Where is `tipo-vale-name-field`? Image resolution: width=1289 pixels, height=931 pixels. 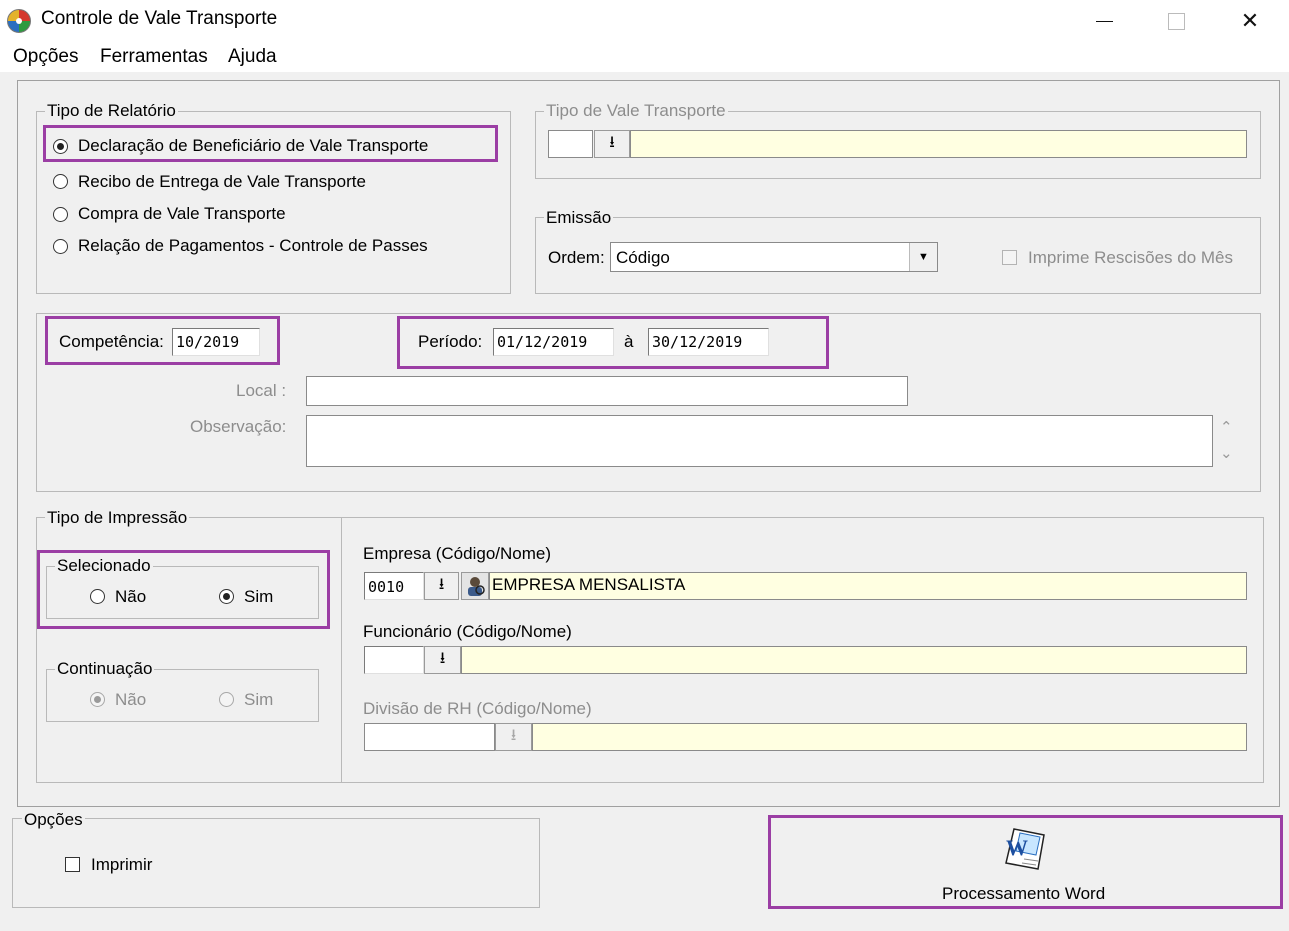
tipo-vale-name-field is located at coordinates (938, 144).